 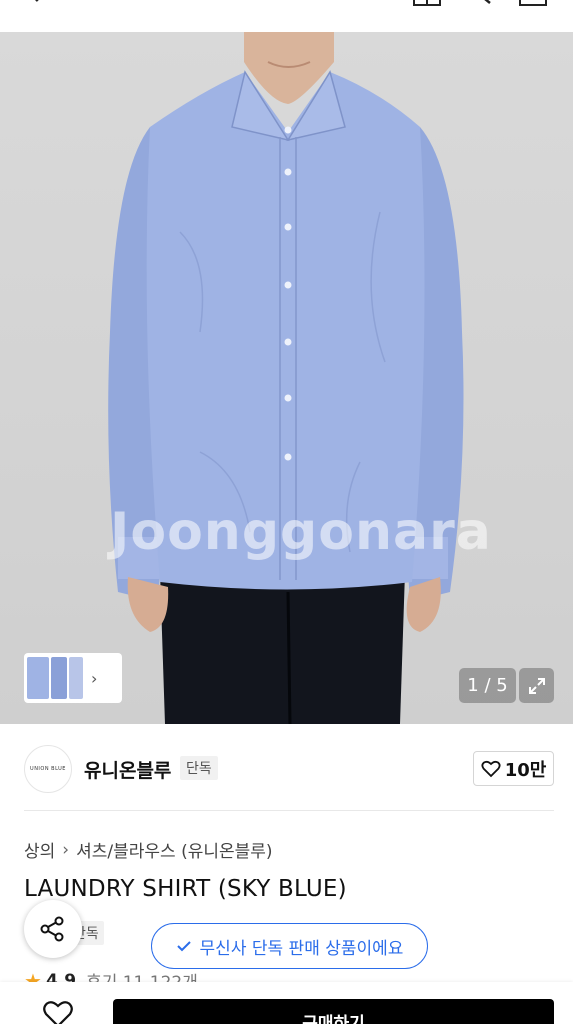 I want to click on divider, so click(x=289, y=810).